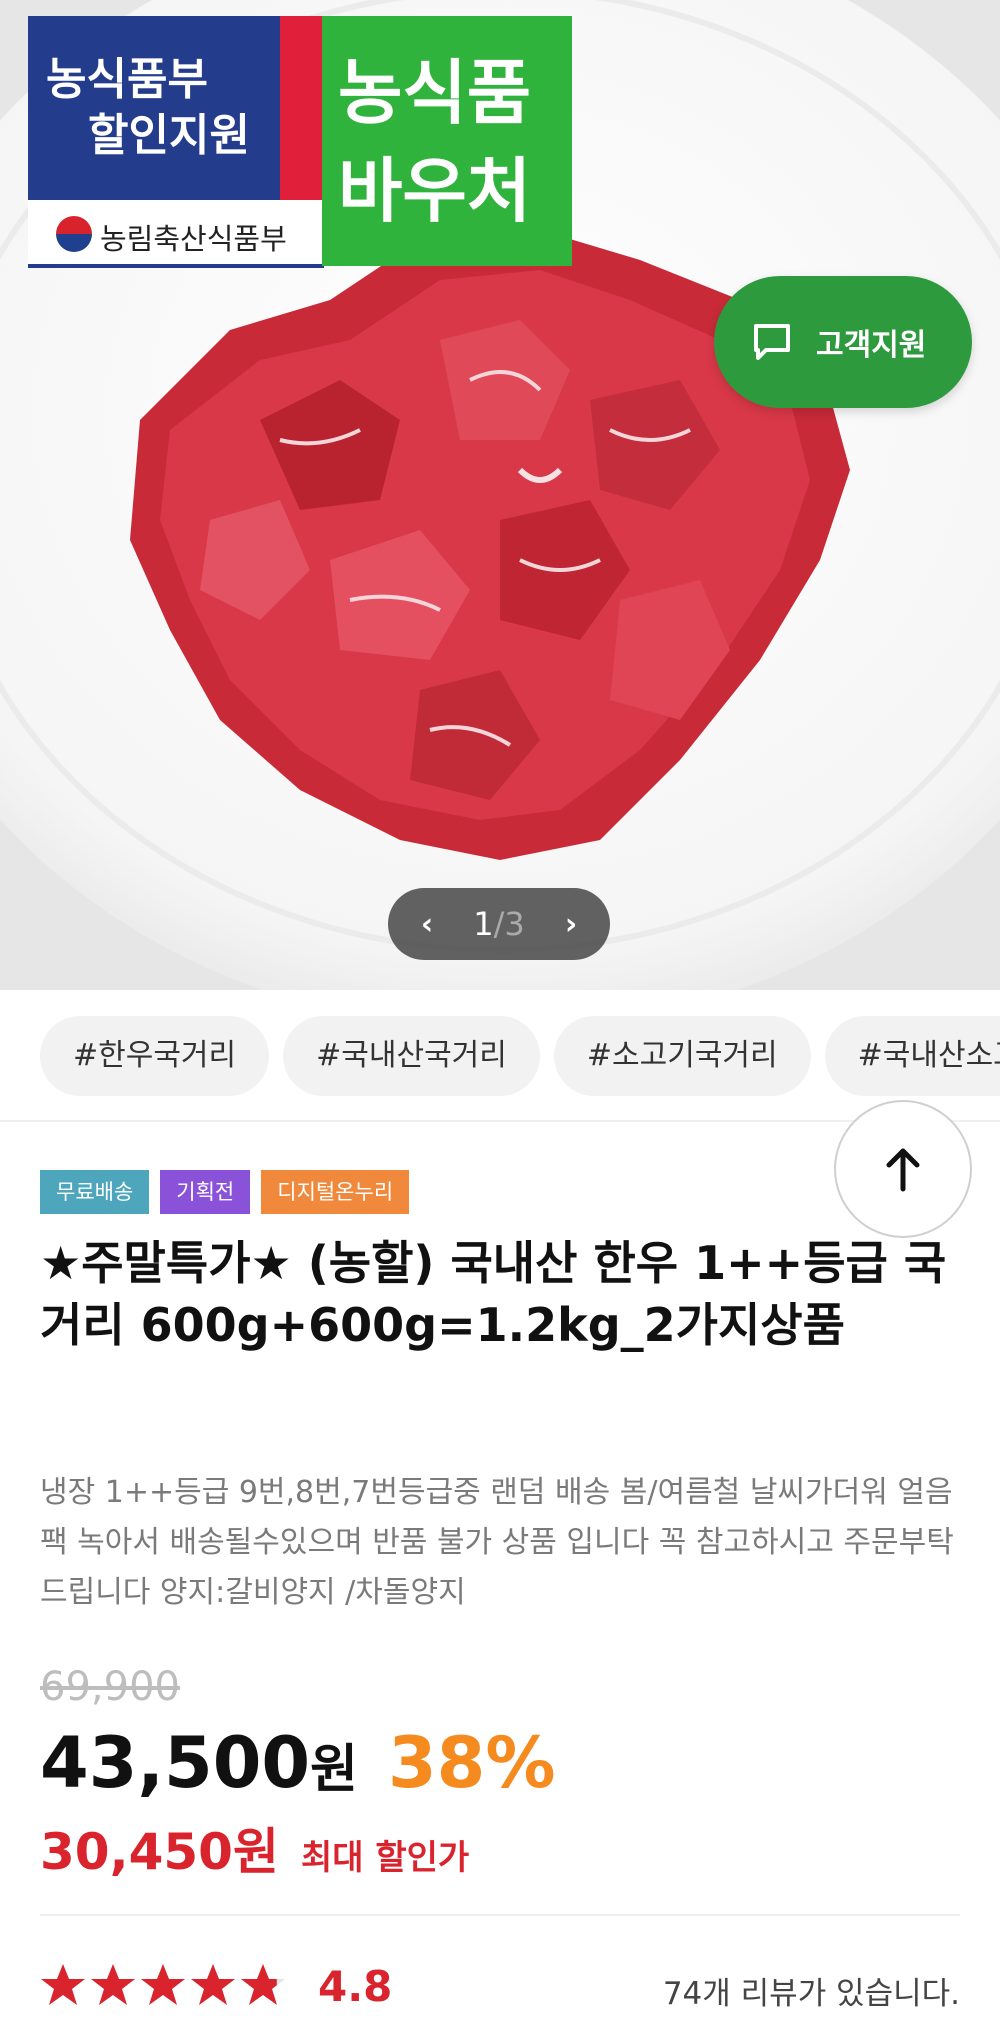  I want to click on rating-row: 4.8 74개 리뷰가 있습니다., so click(500, 1987).